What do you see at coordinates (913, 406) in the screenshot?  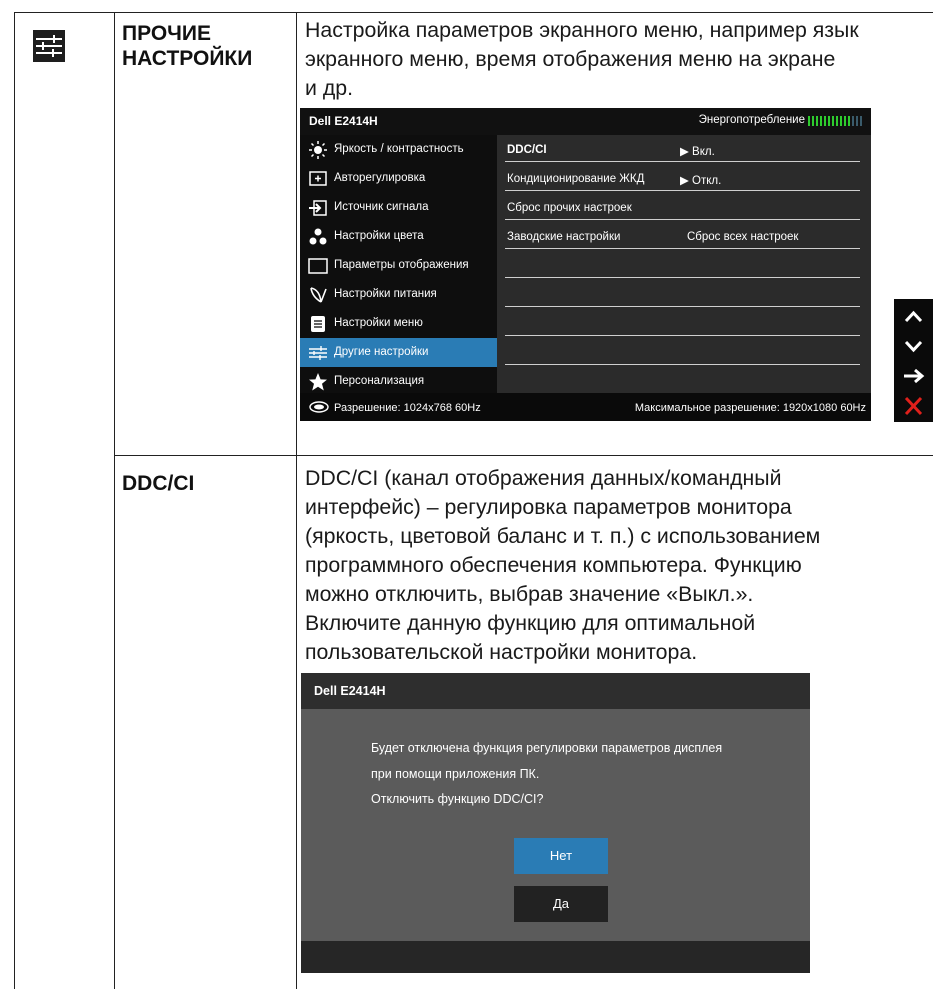 I see `close-icon` at bounding box center [913, 406].